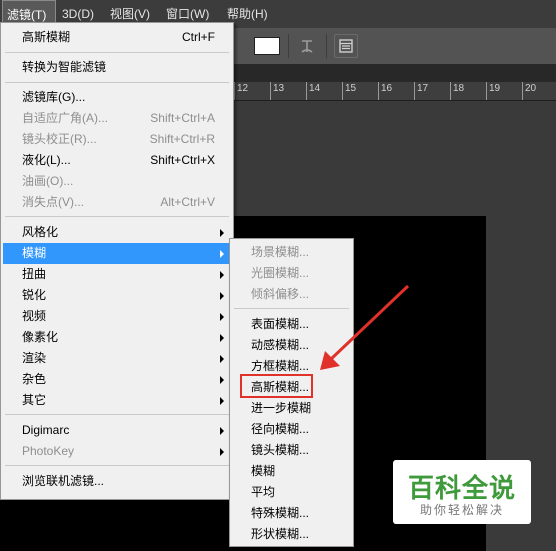 The width and height of the screenshot is (556, 551). Describe the element at coordinates (461, 488) in the screenshot. I see `watermark-title: 百科全说` at that location.